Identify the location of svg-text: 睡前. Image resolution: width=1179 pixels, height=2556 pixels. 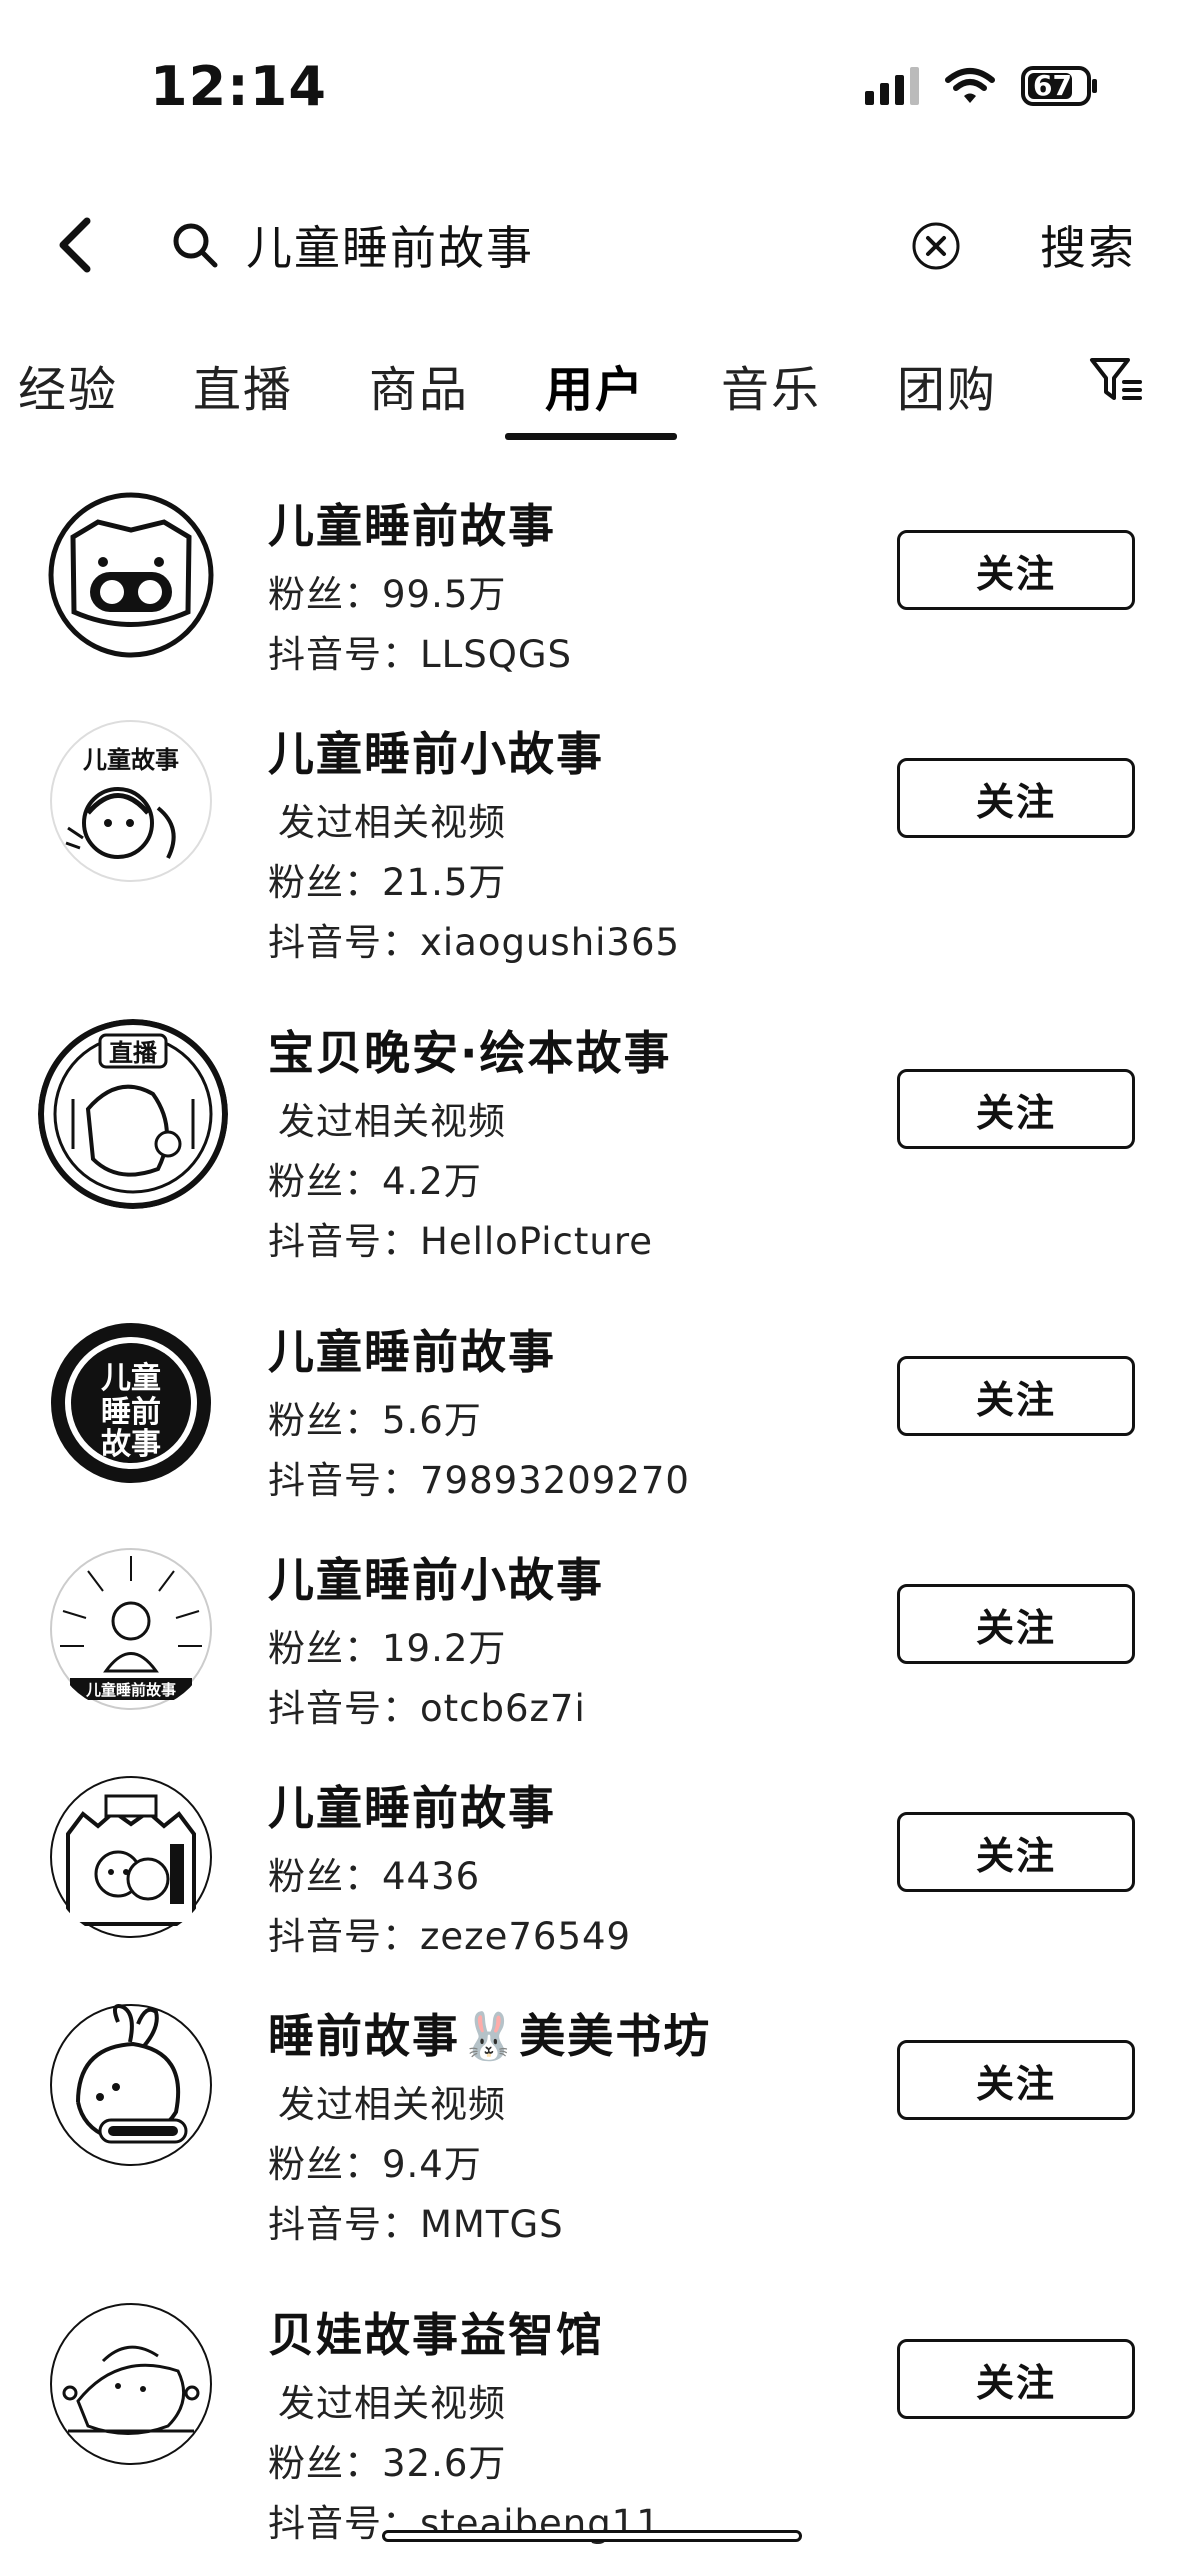
(131, 1412).